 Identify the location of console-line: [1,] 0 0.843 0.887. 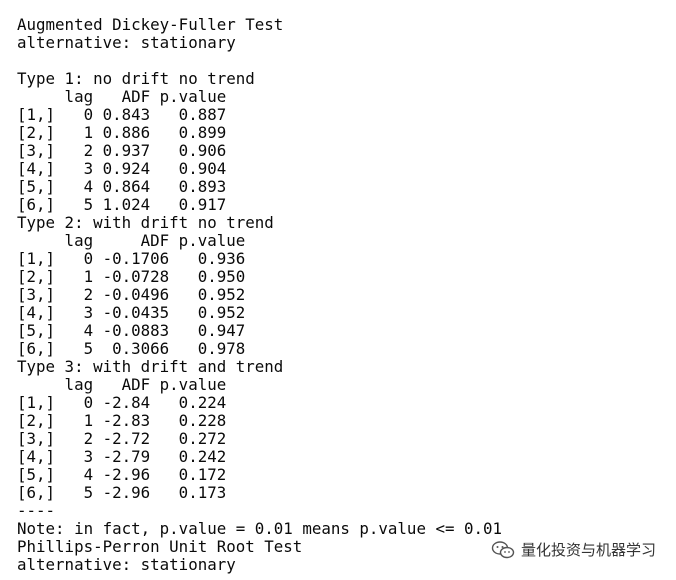
(122, 114).